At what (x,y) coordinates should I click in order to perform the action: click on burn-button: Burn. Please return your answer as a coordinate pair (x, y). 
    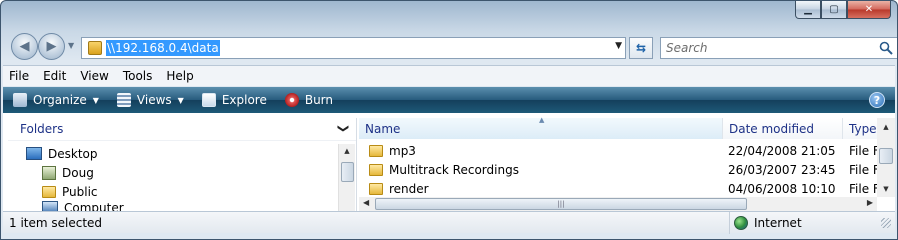
    Looking at the image, I should click on (309, 100).